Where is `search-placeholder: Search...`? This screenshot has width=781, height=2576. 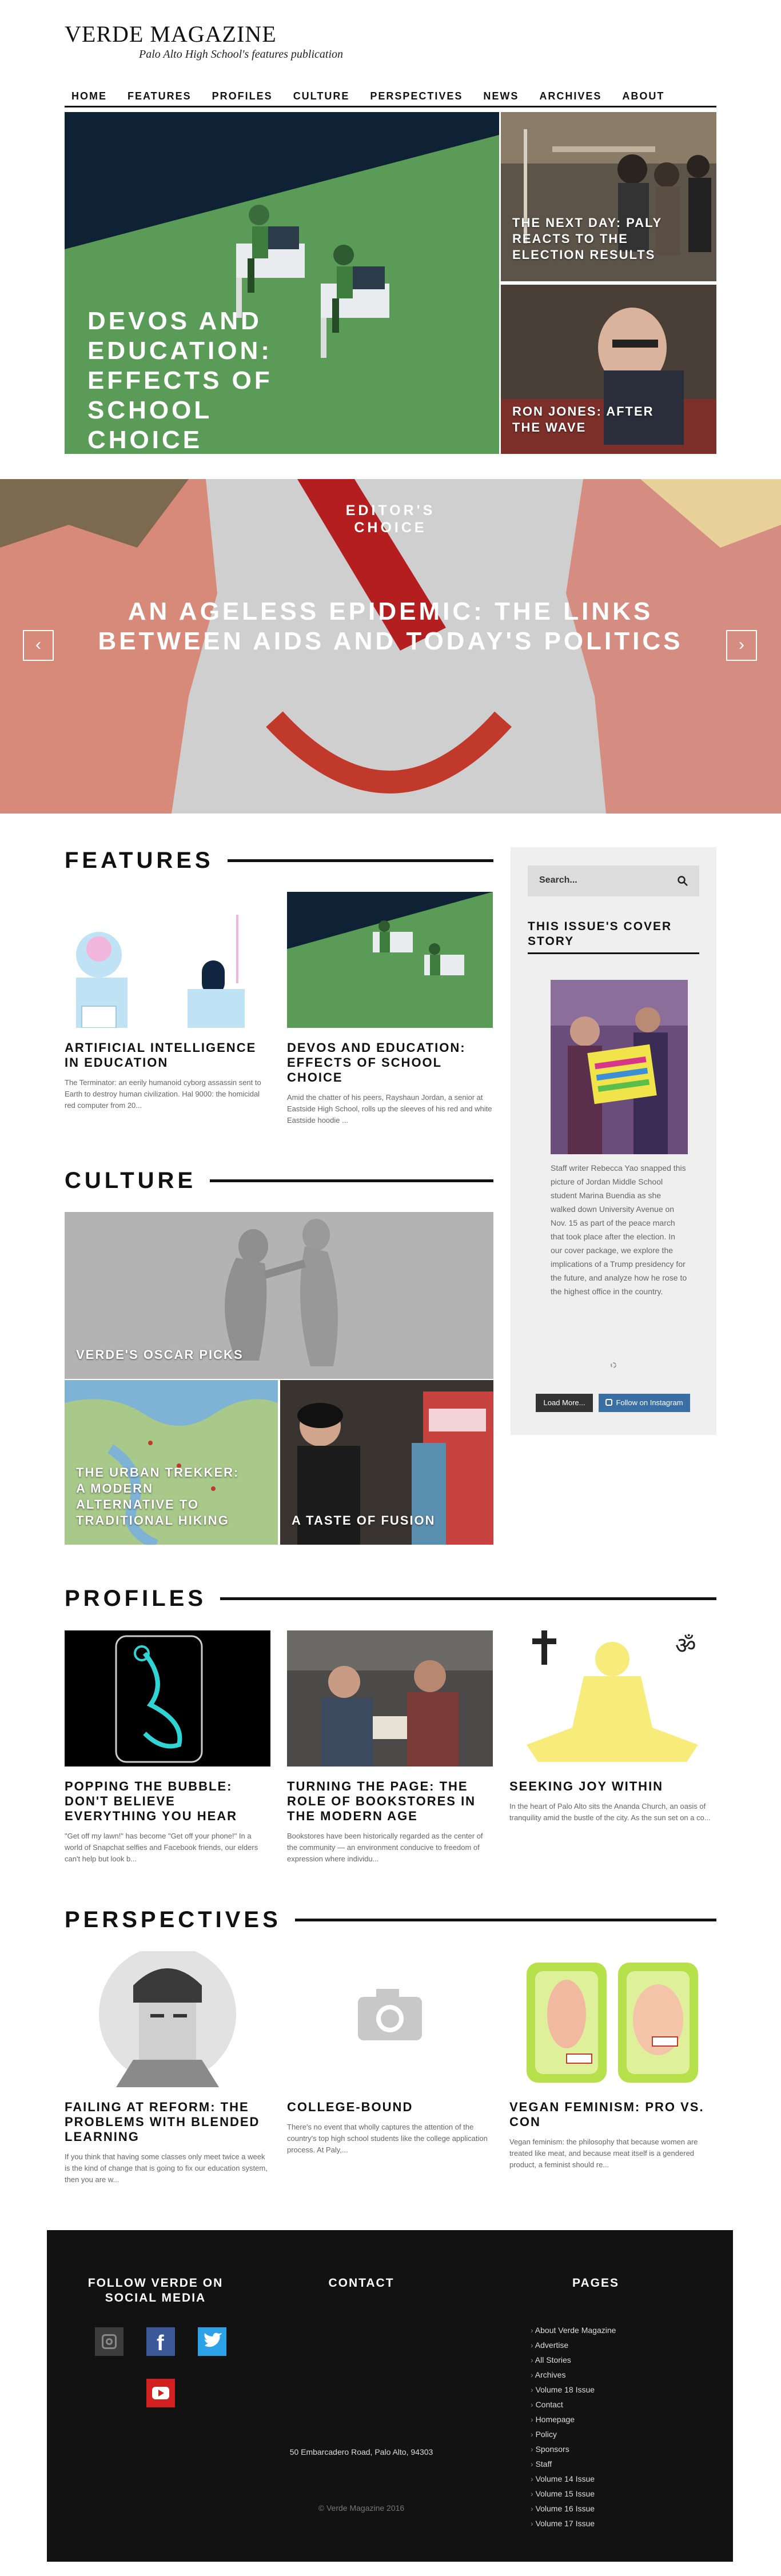 search-placeholder: Search... is located at coordinates (558, 880).